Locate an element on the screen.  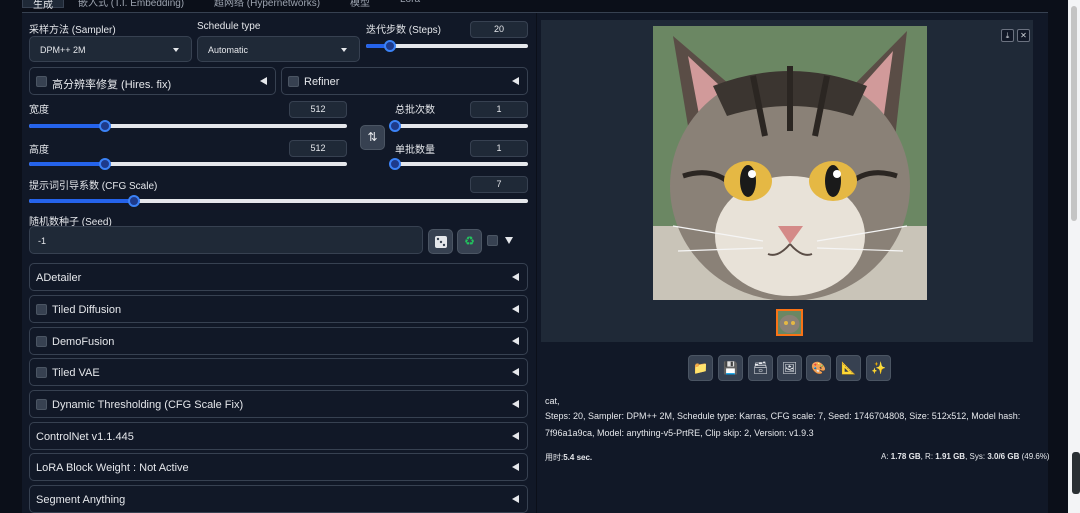
accordion-label: DemoFusion is located at coordinates (83, 342).